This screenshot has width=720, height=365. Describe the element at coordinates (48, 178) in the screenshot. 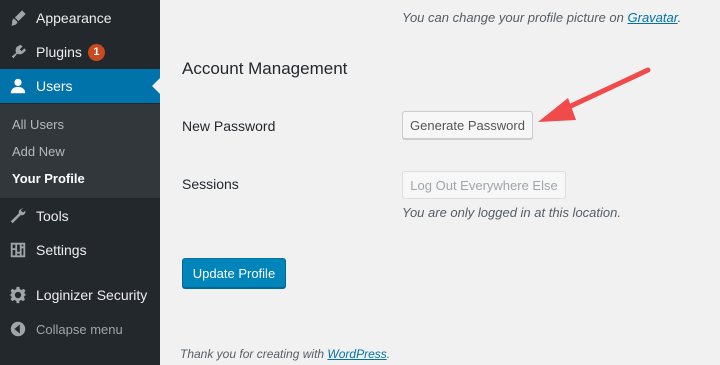

I see `submenu-your-profile: Your Profile` at that location.